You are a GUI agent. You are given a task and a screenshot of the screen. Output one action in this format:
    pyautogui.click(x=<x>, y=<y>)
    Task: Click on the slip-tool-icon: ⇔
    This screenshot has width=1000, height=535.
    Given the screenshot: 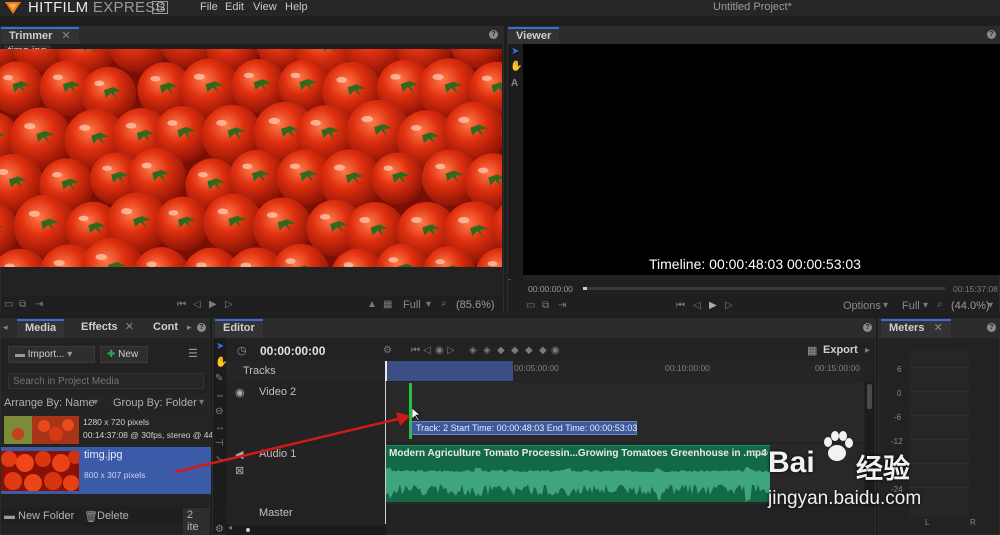 What is the action you would take?
    pyautogui.click(x=220, y=395)
    